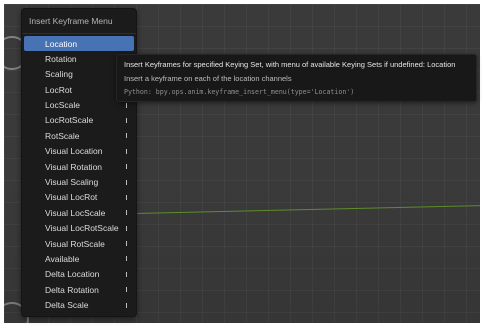 The image size is (485, 327). I want to click on menu-item-visual-scaling: Visual Scaling, so click(79, 182).